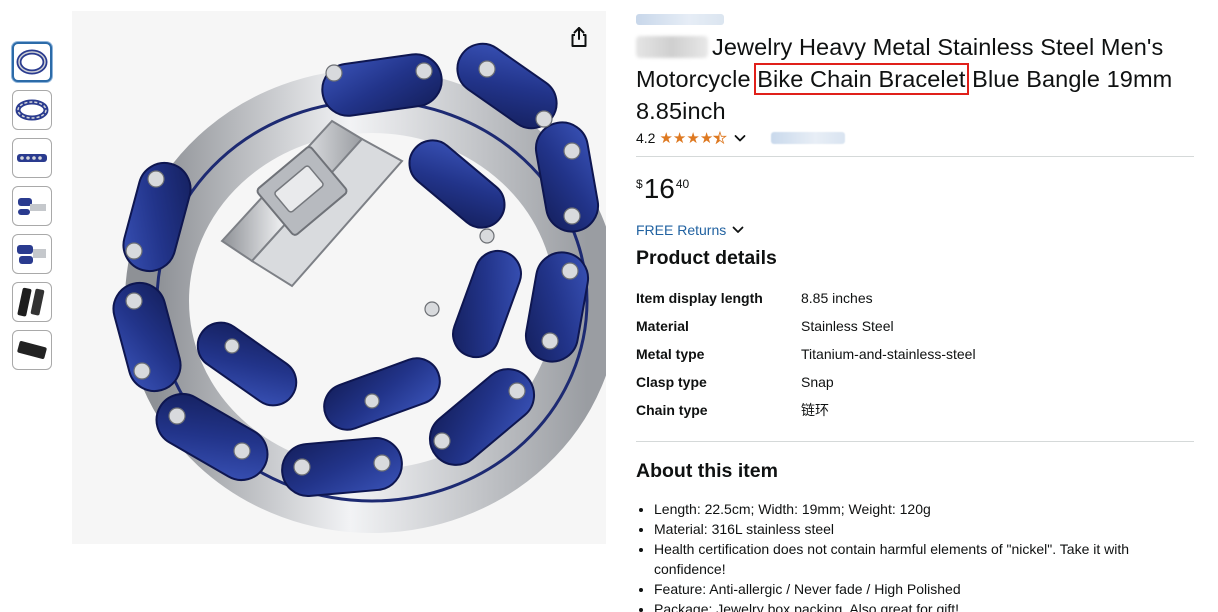 The width and height of the screenshot is (1218, 612). What do you see at coordinates (888, 354) in the screenshot?
I see `detail-value: Titanium-and-stainless-steel` at bounding box center [888, 354].